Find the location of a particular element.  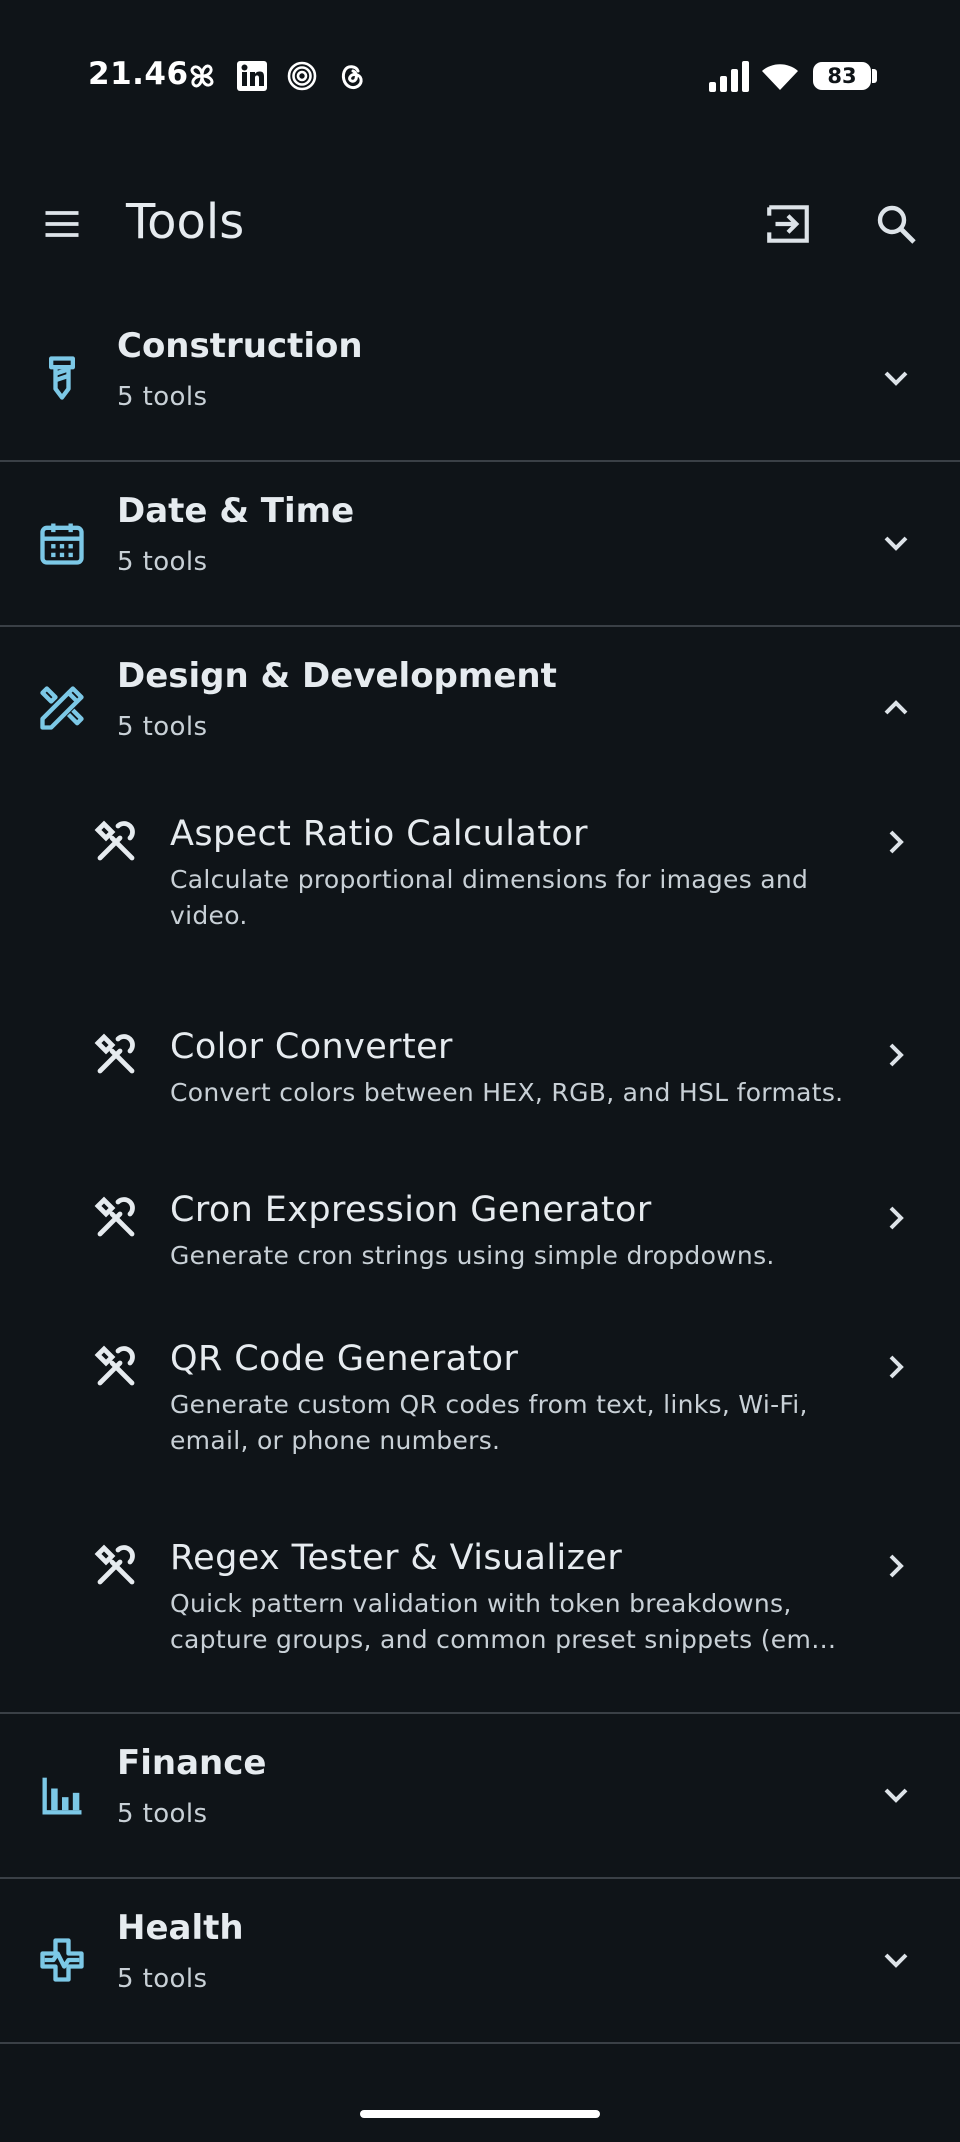

login-icon is located at coordinates (788, 224).